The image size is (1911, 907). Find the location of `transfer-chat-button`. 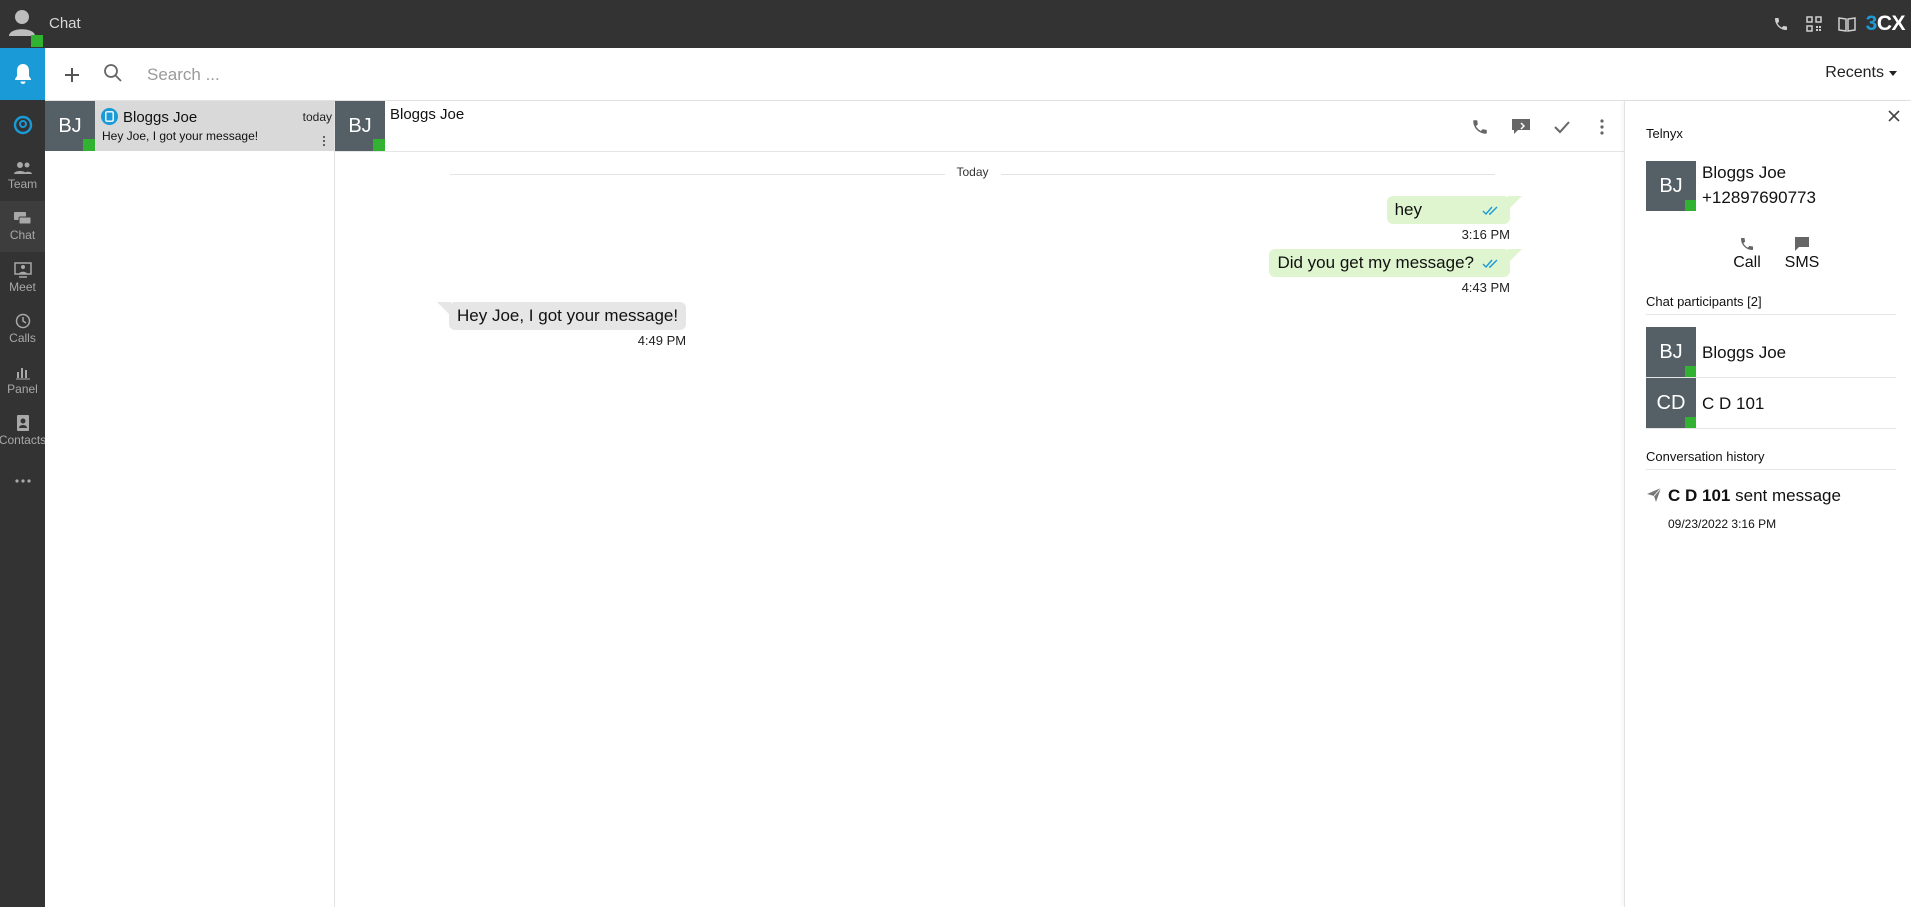

transfer-chat-button is located at coordinates (1521, 127).